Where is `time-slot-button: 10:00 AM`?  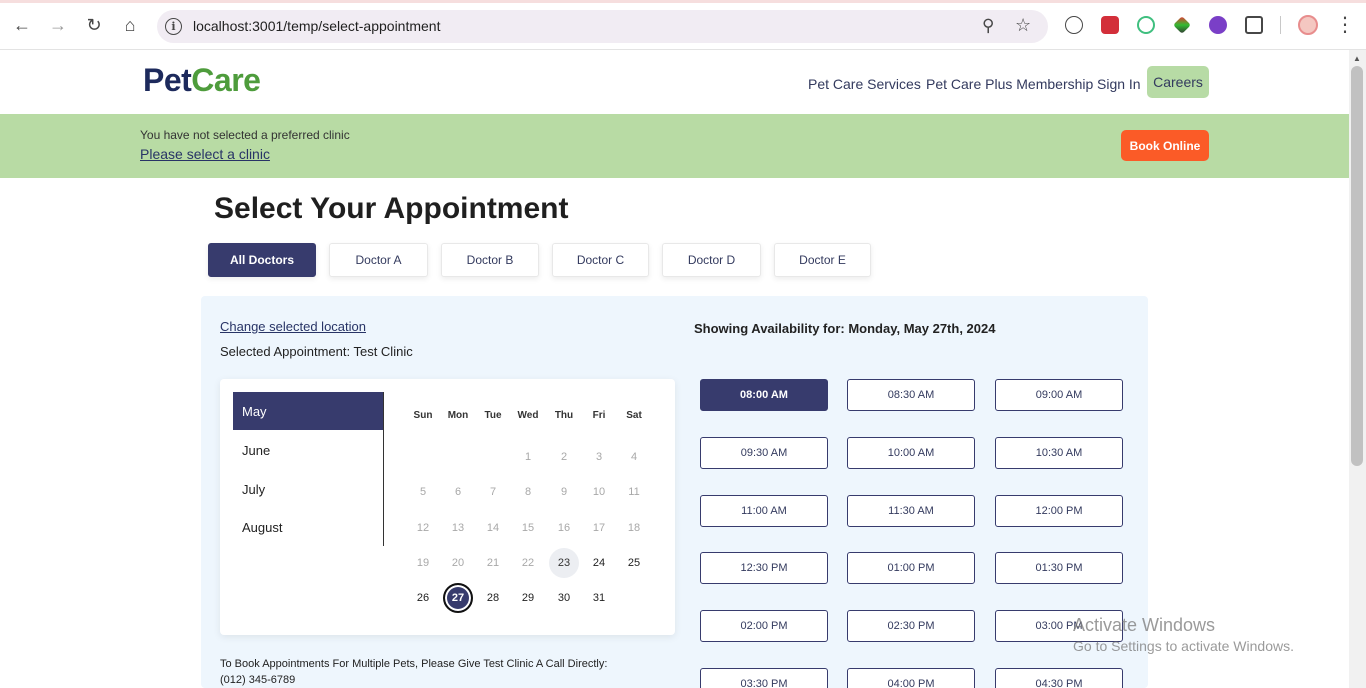 time-slot-button: 10:00 AM is located at coordinates (911, 453).